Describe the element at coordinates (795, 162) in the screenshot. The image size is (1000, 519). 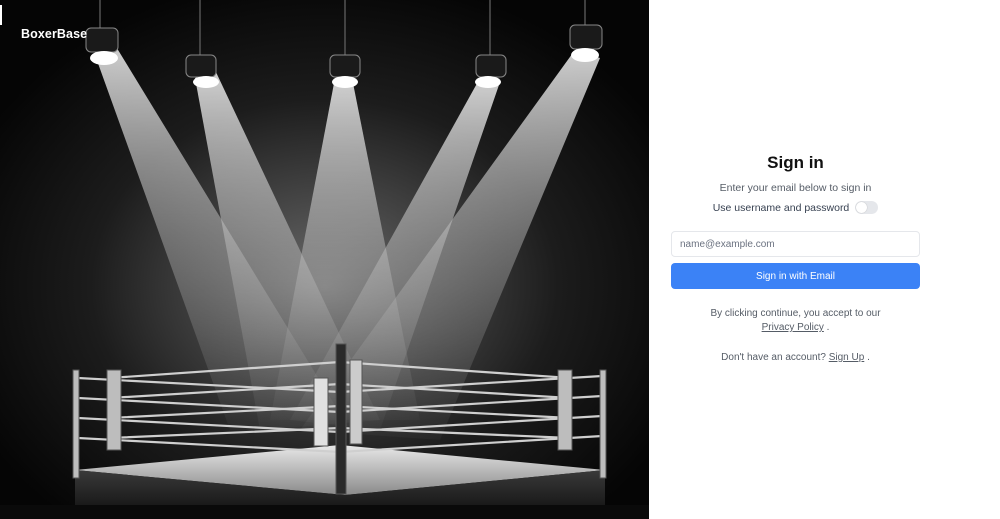
I see `page-title: Sign in` at that location.